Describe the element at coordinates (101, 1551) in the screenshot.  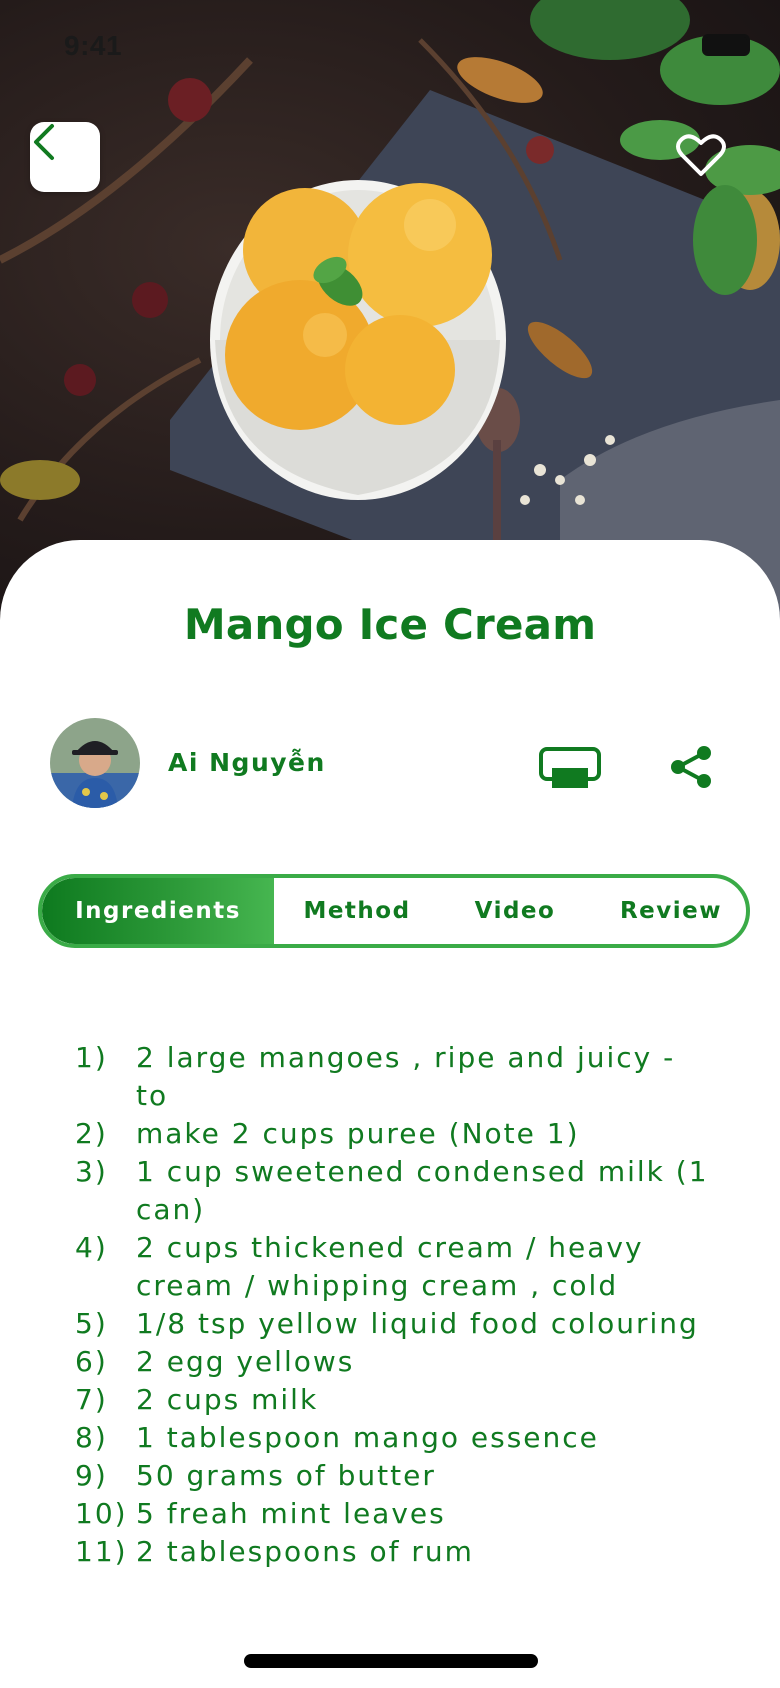
I see `item-number: 11)` at that location.